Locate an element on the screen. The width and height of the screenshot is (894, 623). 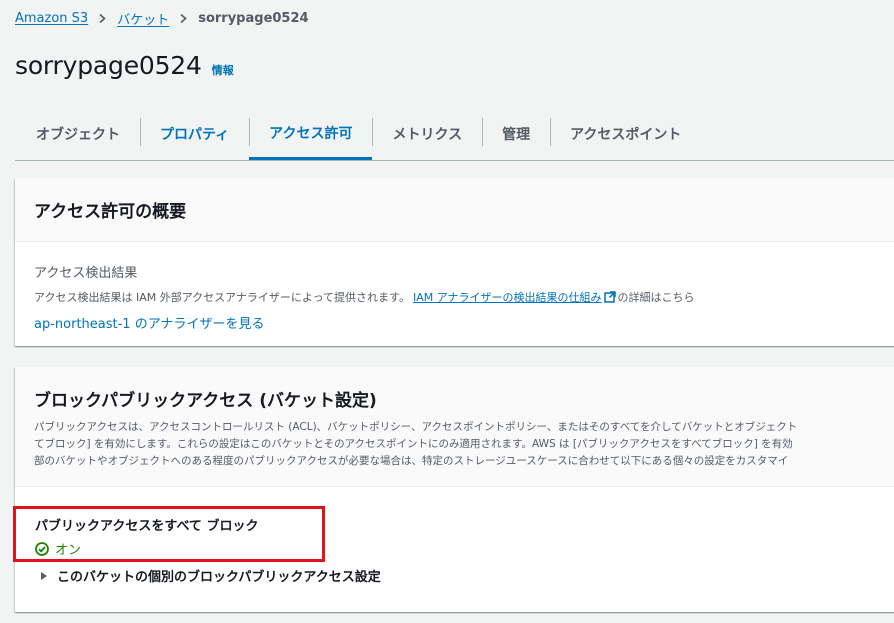
tab-label: メトリクス is located at coordinates (427, 135).